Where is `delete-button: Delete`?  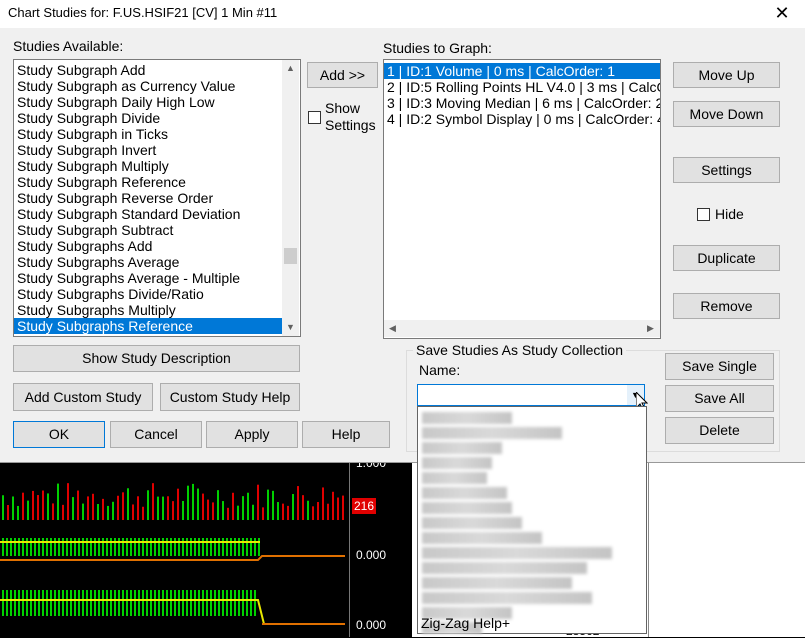
delete-button: Delete is located at coordinates (719, 430).